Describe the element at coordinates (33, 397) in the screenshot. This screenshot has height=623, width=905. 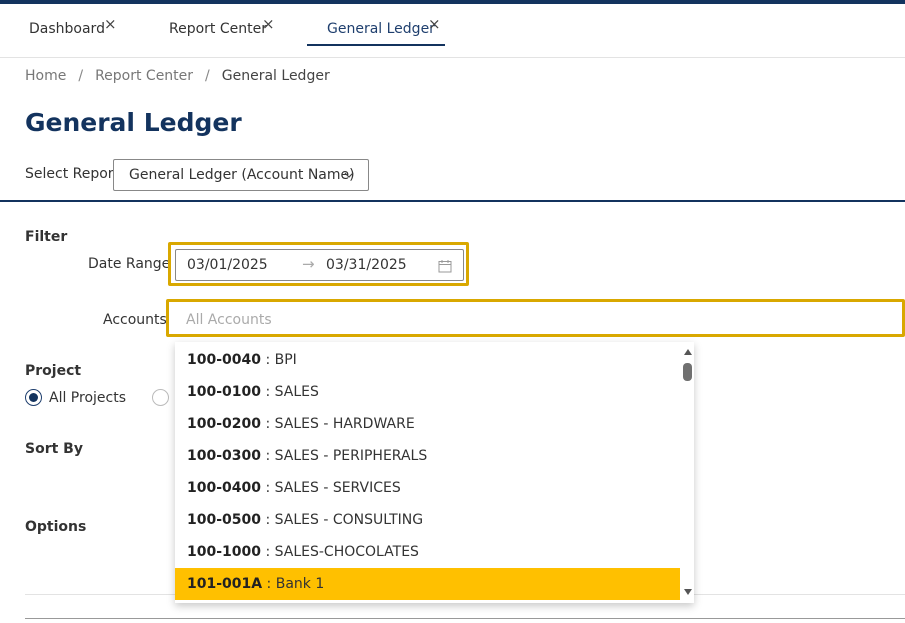
I see `radio-all-projects` at that location.